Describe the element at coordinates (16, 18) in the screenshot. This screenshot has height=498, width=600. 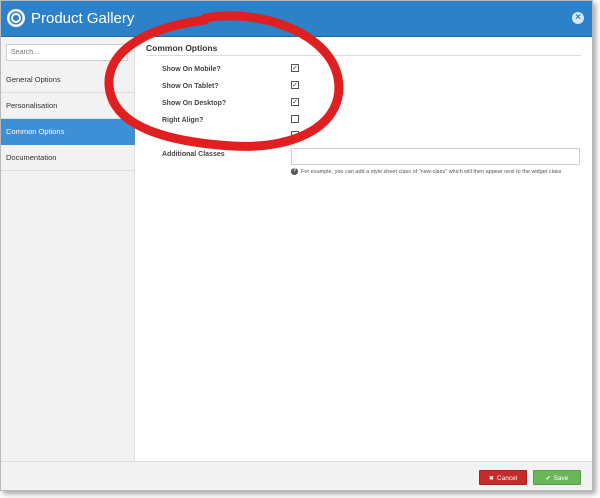
I see `gear-circle-icon` at that location.